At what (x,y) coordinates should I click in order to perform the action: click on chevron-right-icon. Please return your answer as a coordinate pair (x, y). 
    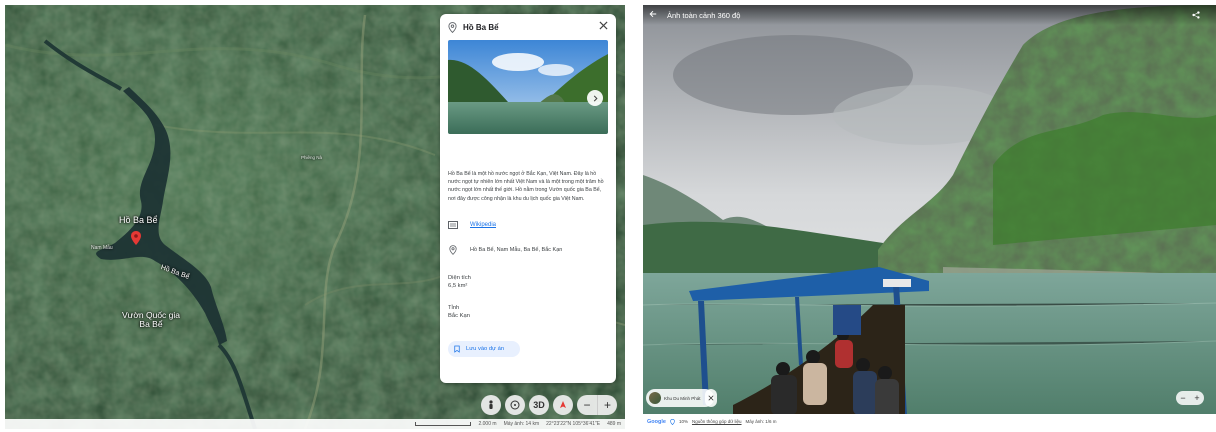
    Looking at the image, I should click on (595, 98).